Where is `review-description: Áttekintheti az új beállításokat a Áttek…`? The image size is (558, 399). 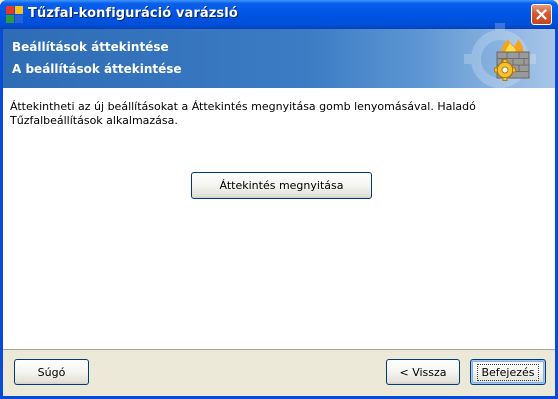
review-description: Áttekintheti az új beállításokat a Áttek… is located at coordinates (243, 113).